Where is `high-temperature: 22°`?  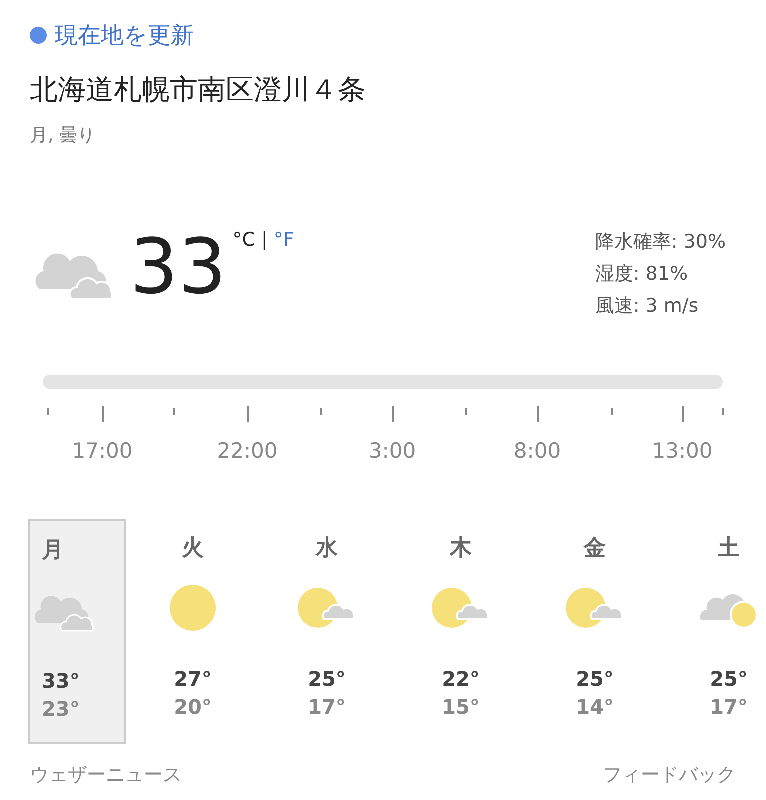
high-temperature: 22° is located at coordinates (461, 679).